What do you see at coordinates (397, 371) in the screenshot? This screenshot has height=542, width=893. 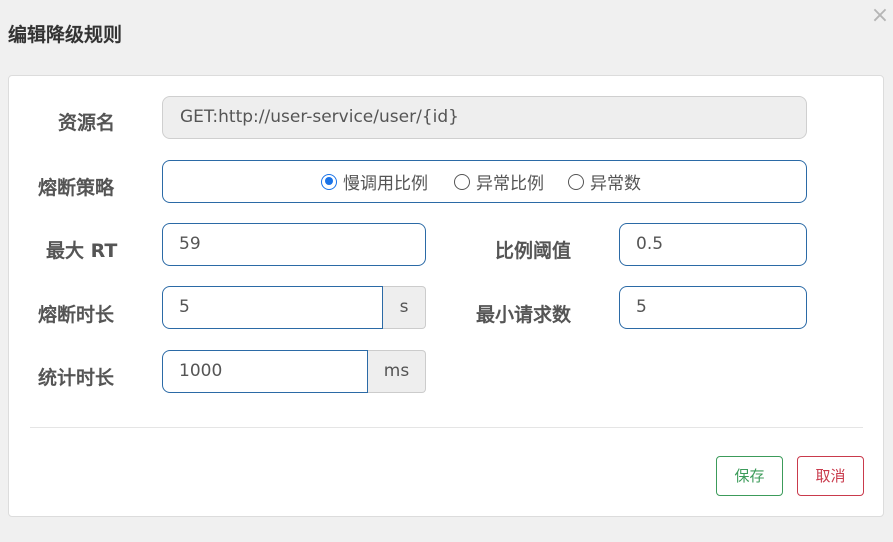 I see `stat-duration-unit: ms` at bounding box center [397, 371].